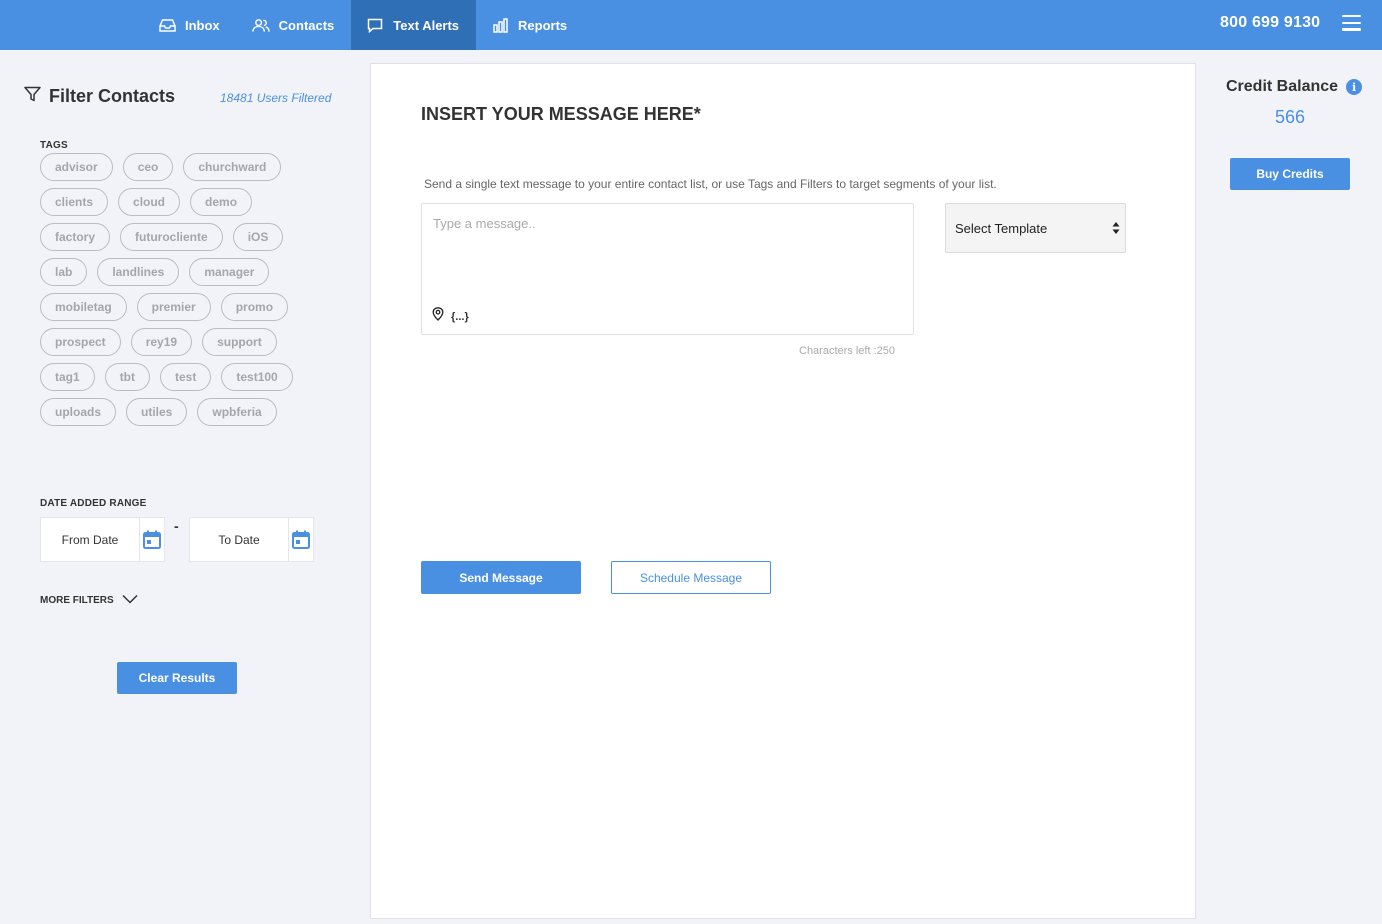 This screenshot has width=1382, height=924. What do you see at coordinates (257, 377) in the screenshot?
I see `tag-test100: test100` at bounding box center [257, 377].